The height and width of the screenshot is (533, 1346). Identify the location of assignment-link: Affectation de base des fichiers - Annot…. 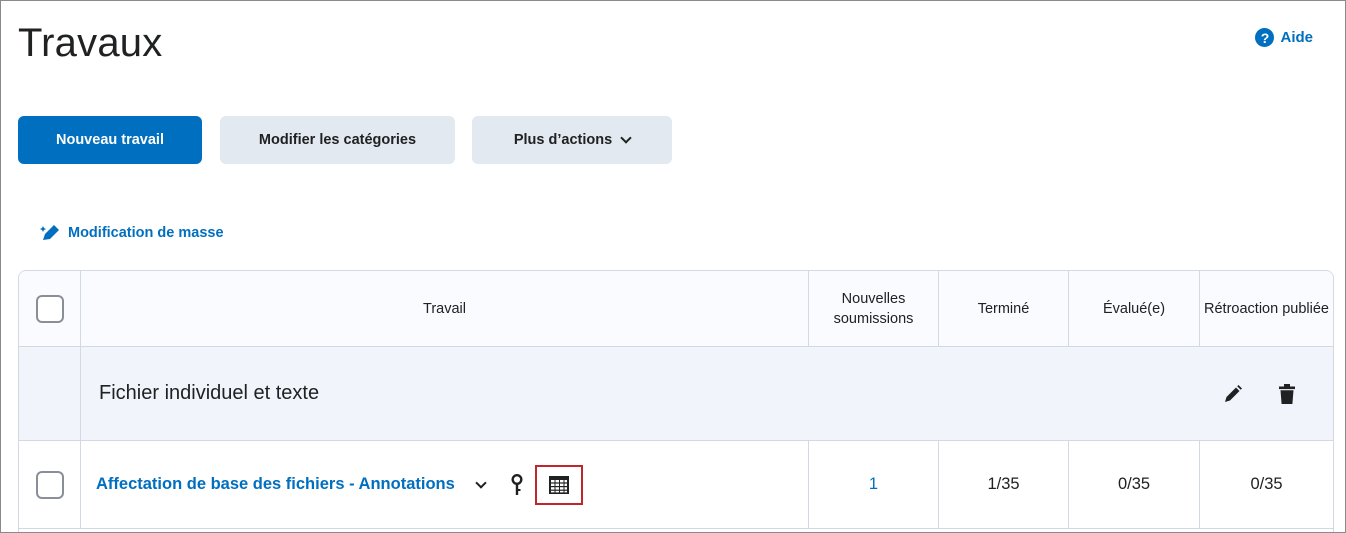
(275, 484).